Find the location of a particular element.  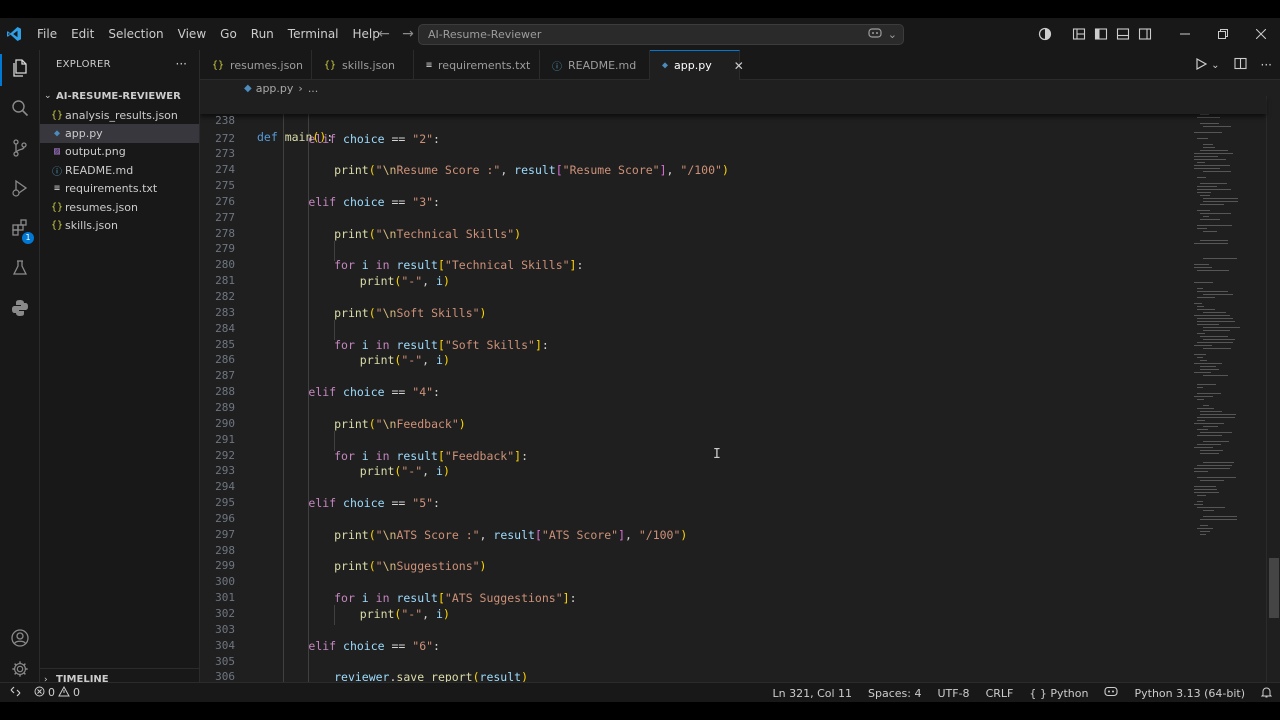

language-mode: { } Python is located at coordinates (1058, 693).